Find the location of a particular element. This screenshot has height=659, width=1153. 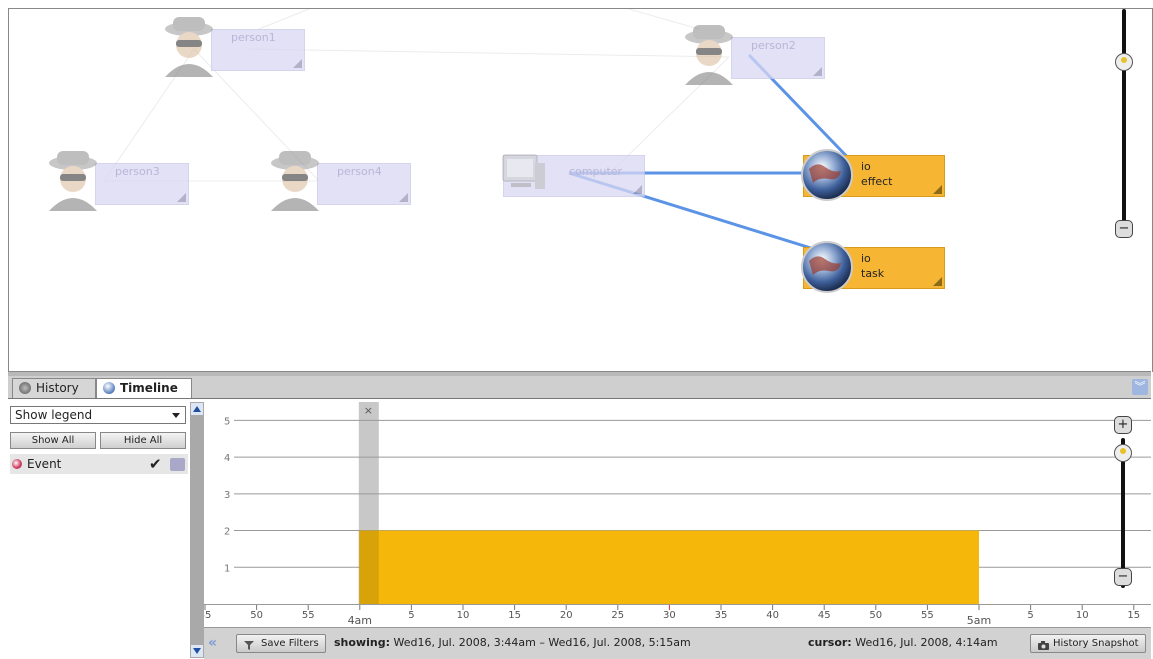

cursor-value: Wed16, Jul. 2008, 4:14am is located at coordinates (926, 642).